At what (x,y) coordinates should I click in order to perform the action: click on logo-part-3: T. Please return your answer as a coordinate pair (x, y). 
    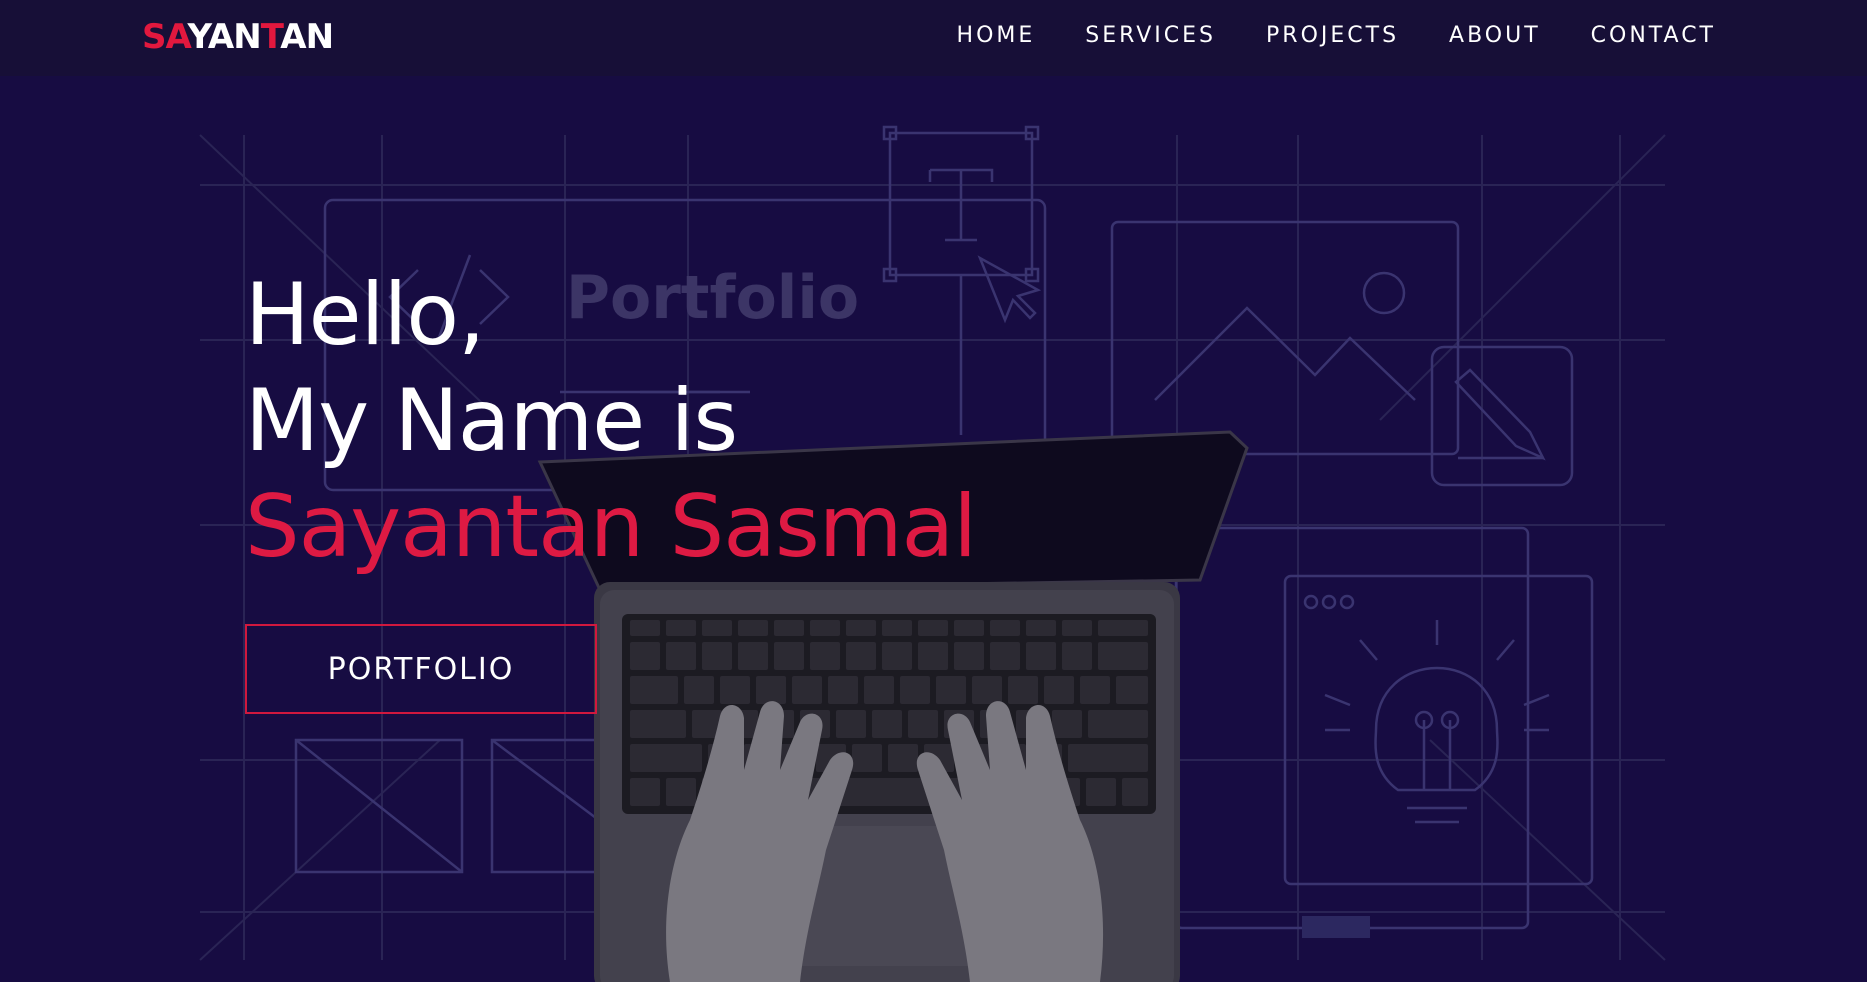
    Looking at the image, I should click on (271, 37).